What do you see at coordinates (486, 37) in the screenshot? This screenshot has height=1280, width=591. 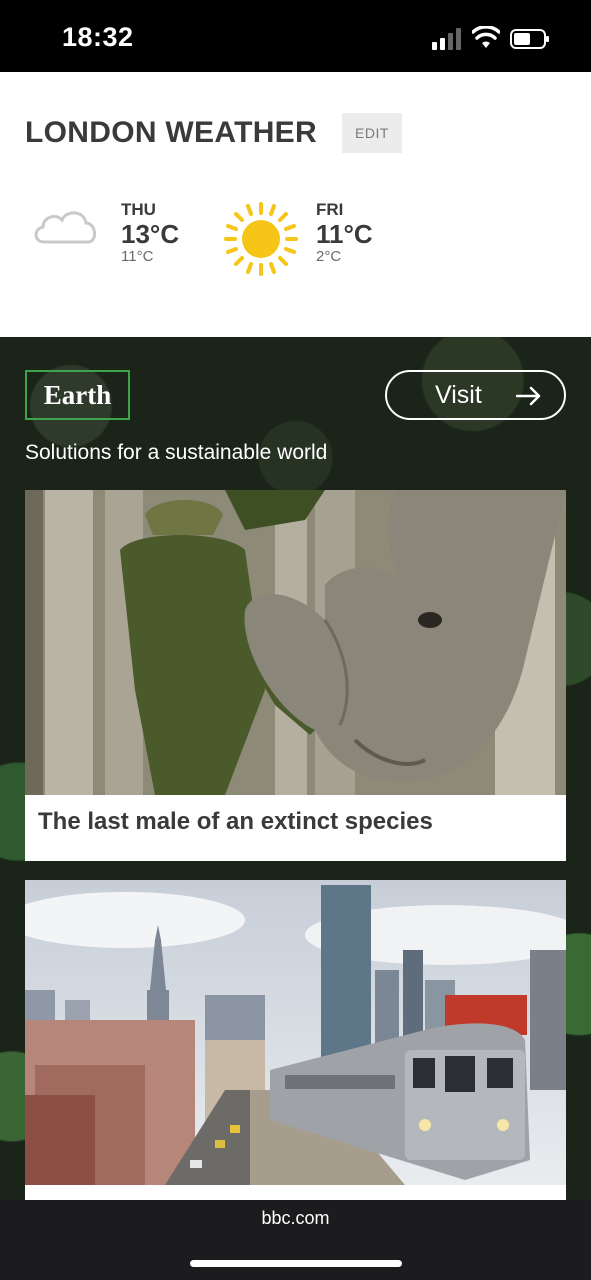 I see `wifi-icon` at bounding box center [486, 37].